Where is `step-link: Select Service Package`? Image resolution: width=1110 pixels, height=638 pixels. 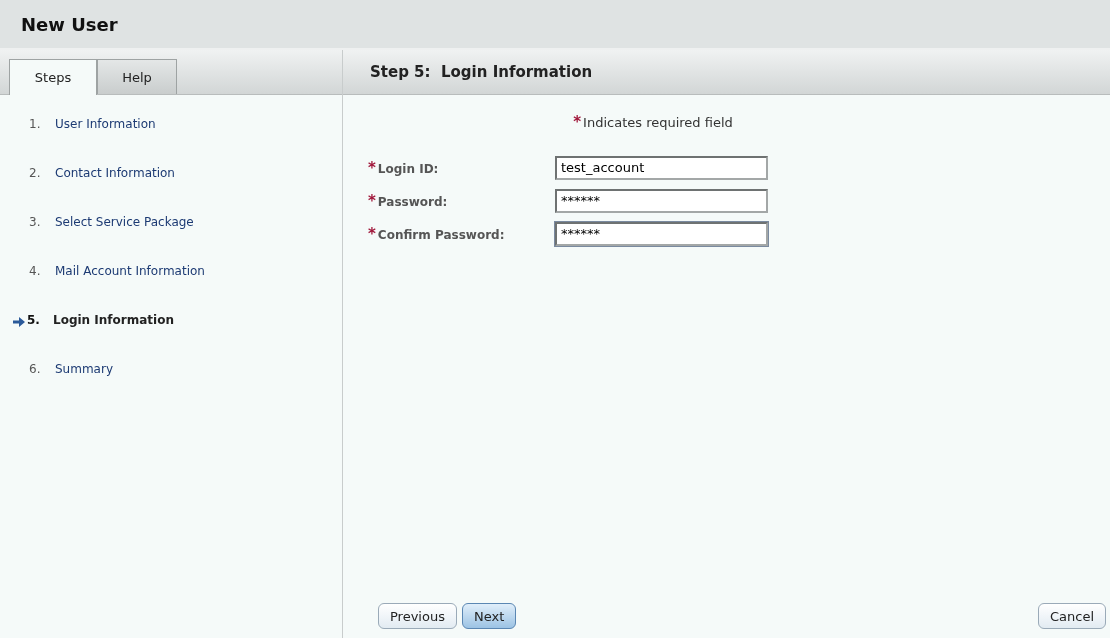 step-link: Select Service Package is located at coordinates (124, 222).